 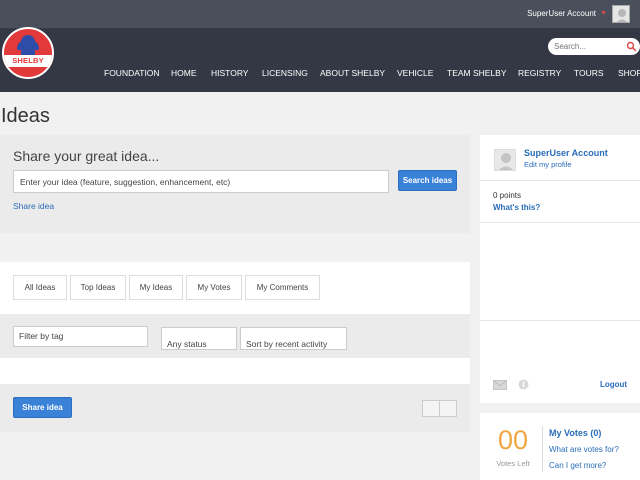 What do you see at coordinates (285, 73) in the screenshot?
I see `nav-licensing: LICENSING` at bounding box center [285, 73].